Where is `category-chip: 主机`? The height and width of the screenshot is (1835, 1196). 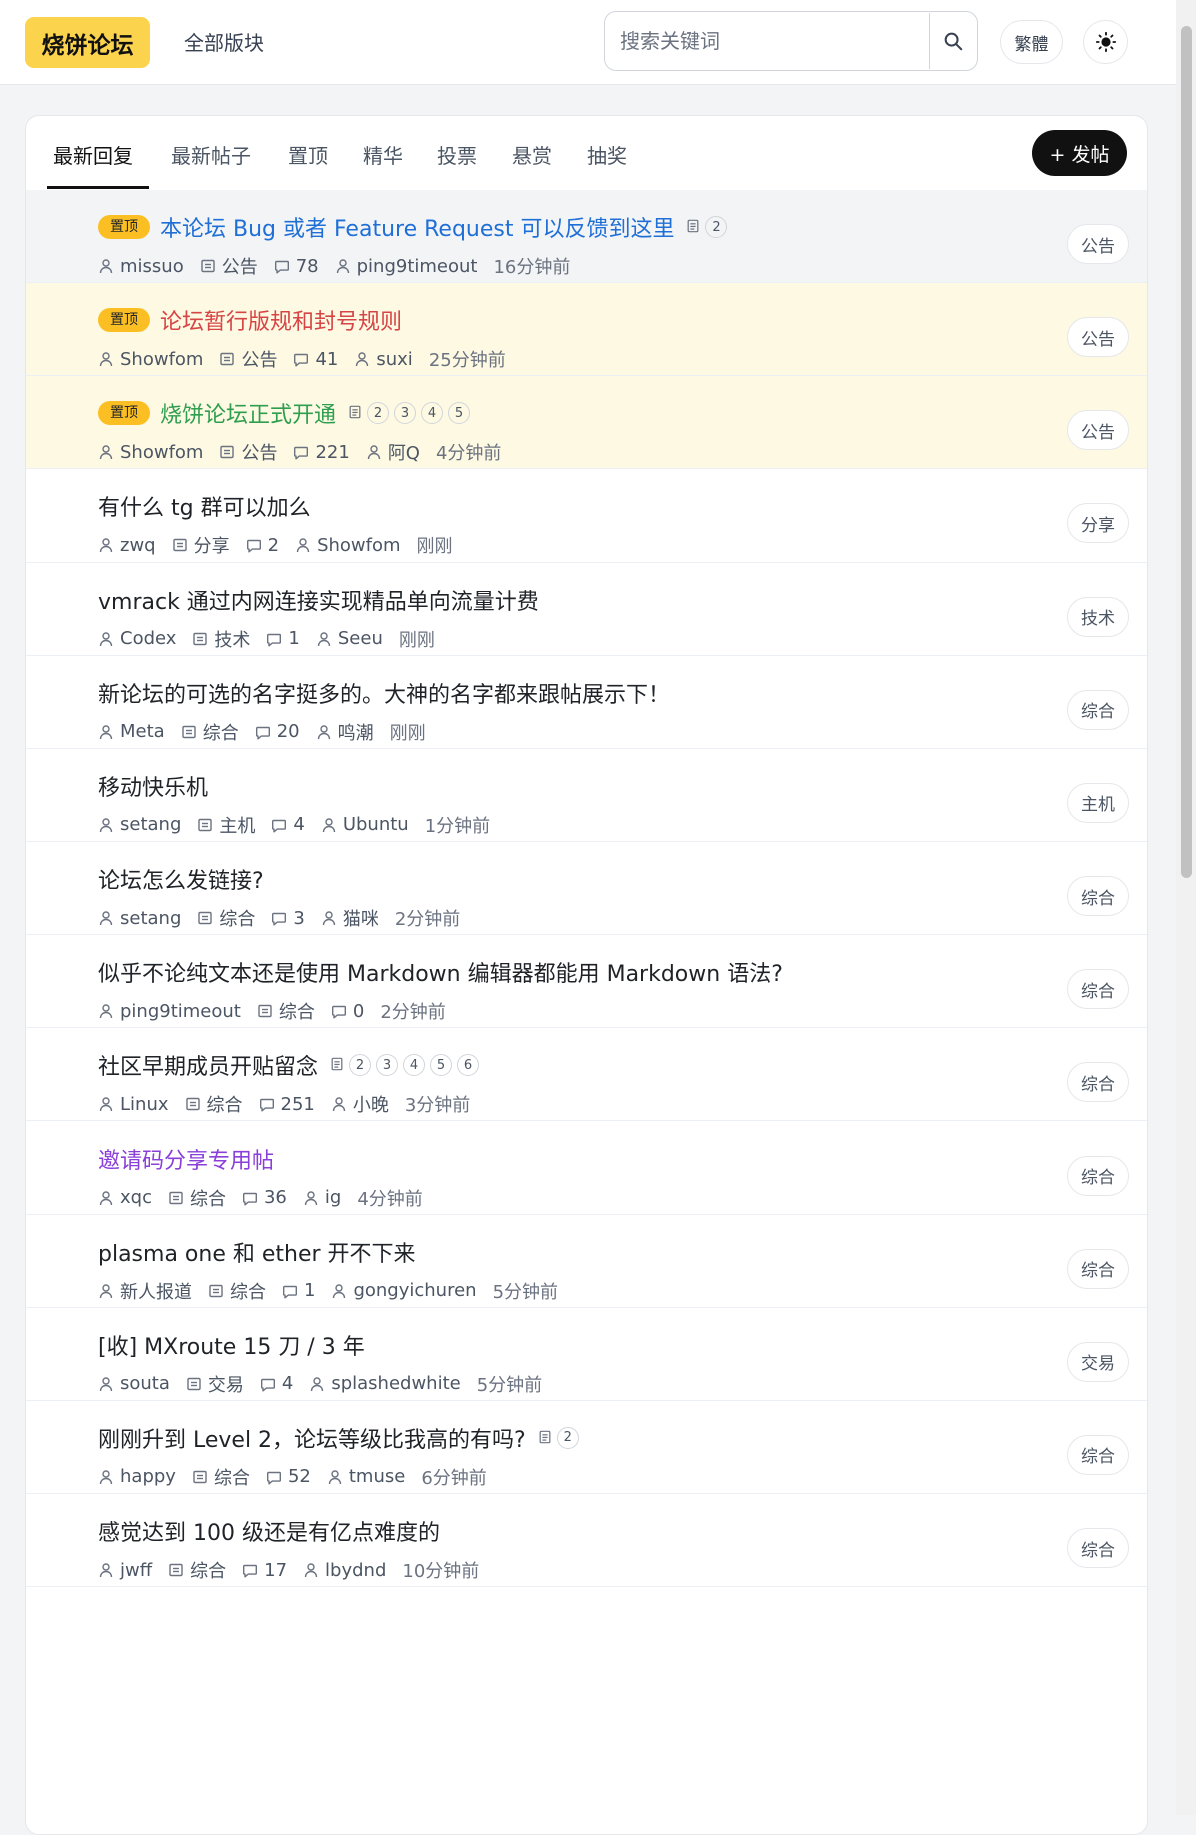
category-chip: 主机 is located at coordinates (1098, 802).